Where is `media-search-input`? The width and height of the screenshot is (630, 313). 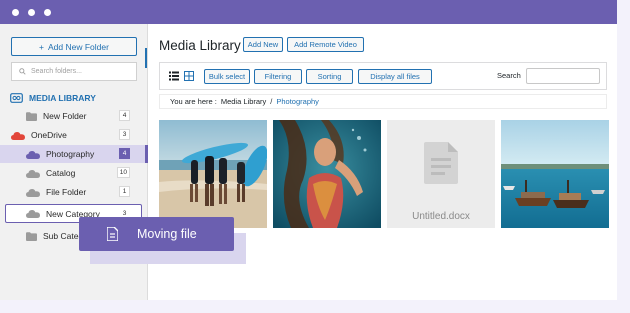
media-search-input is located at coordinates (563, 76).